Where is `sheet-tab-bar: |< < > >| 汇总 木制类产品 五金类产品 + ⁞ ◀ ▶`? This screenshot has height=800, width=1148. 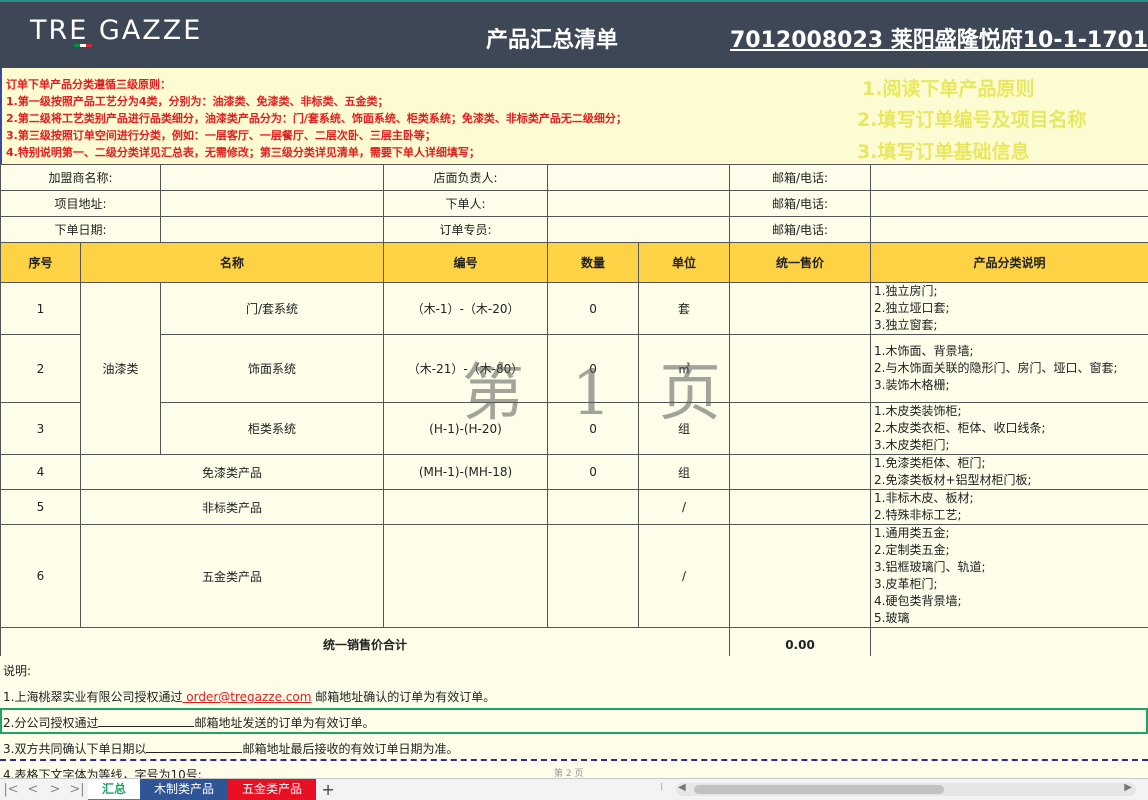 sheet-tab-bar: |< < > >| 汇总 木制类产品 五金类产品 + ⁞ ◀ ▶ is located at coordinates (574, 789).